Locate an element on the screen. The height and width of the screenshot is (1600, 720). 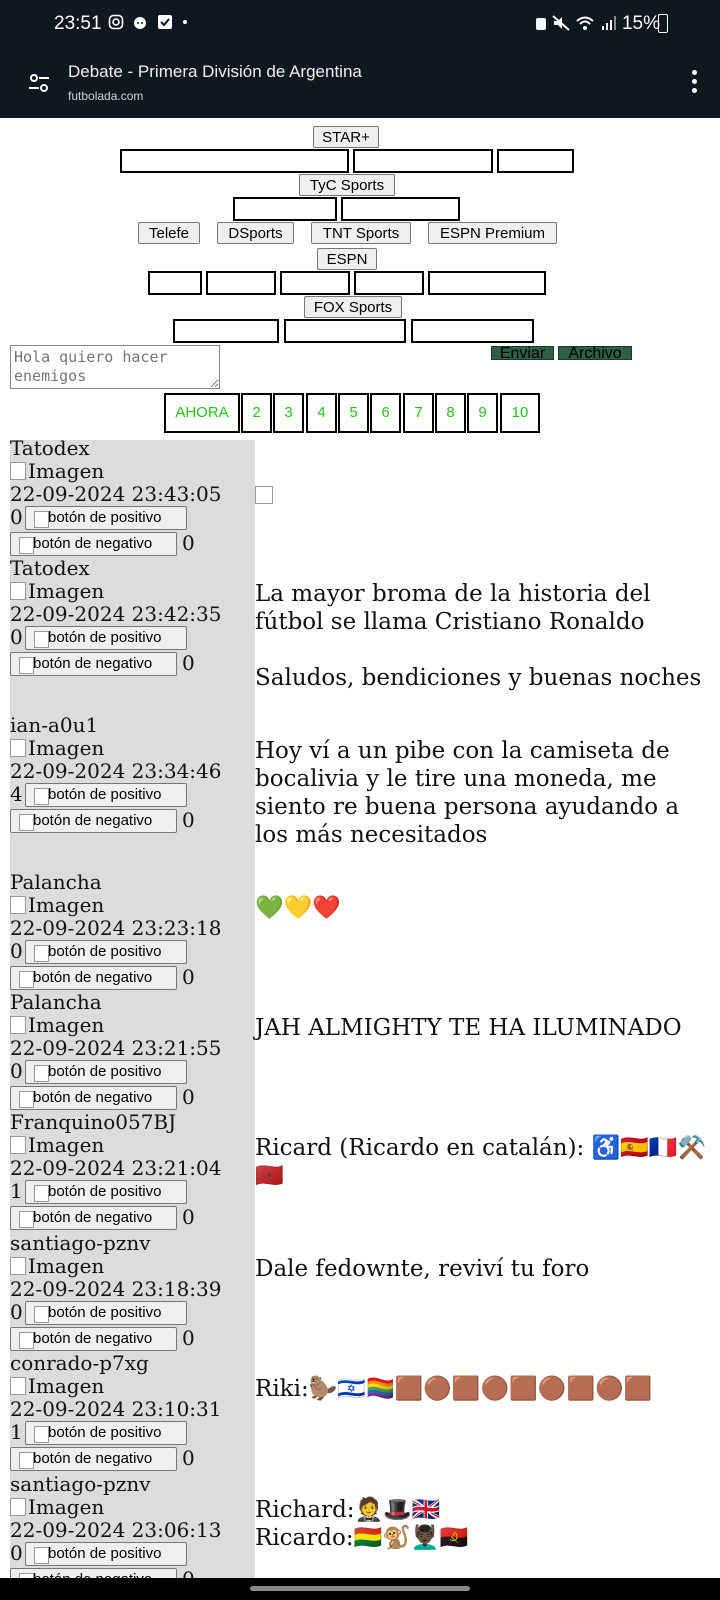
page-link: 3 is located at coordinates (288, 413).